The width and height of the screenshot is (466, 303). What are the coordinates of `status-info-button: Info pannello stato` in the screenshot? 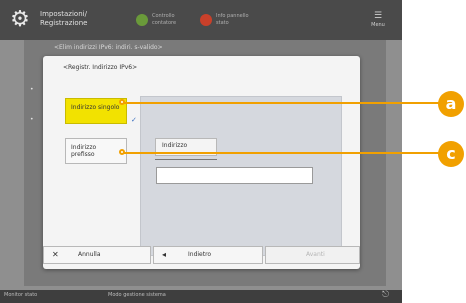 It's located at (228, 21).